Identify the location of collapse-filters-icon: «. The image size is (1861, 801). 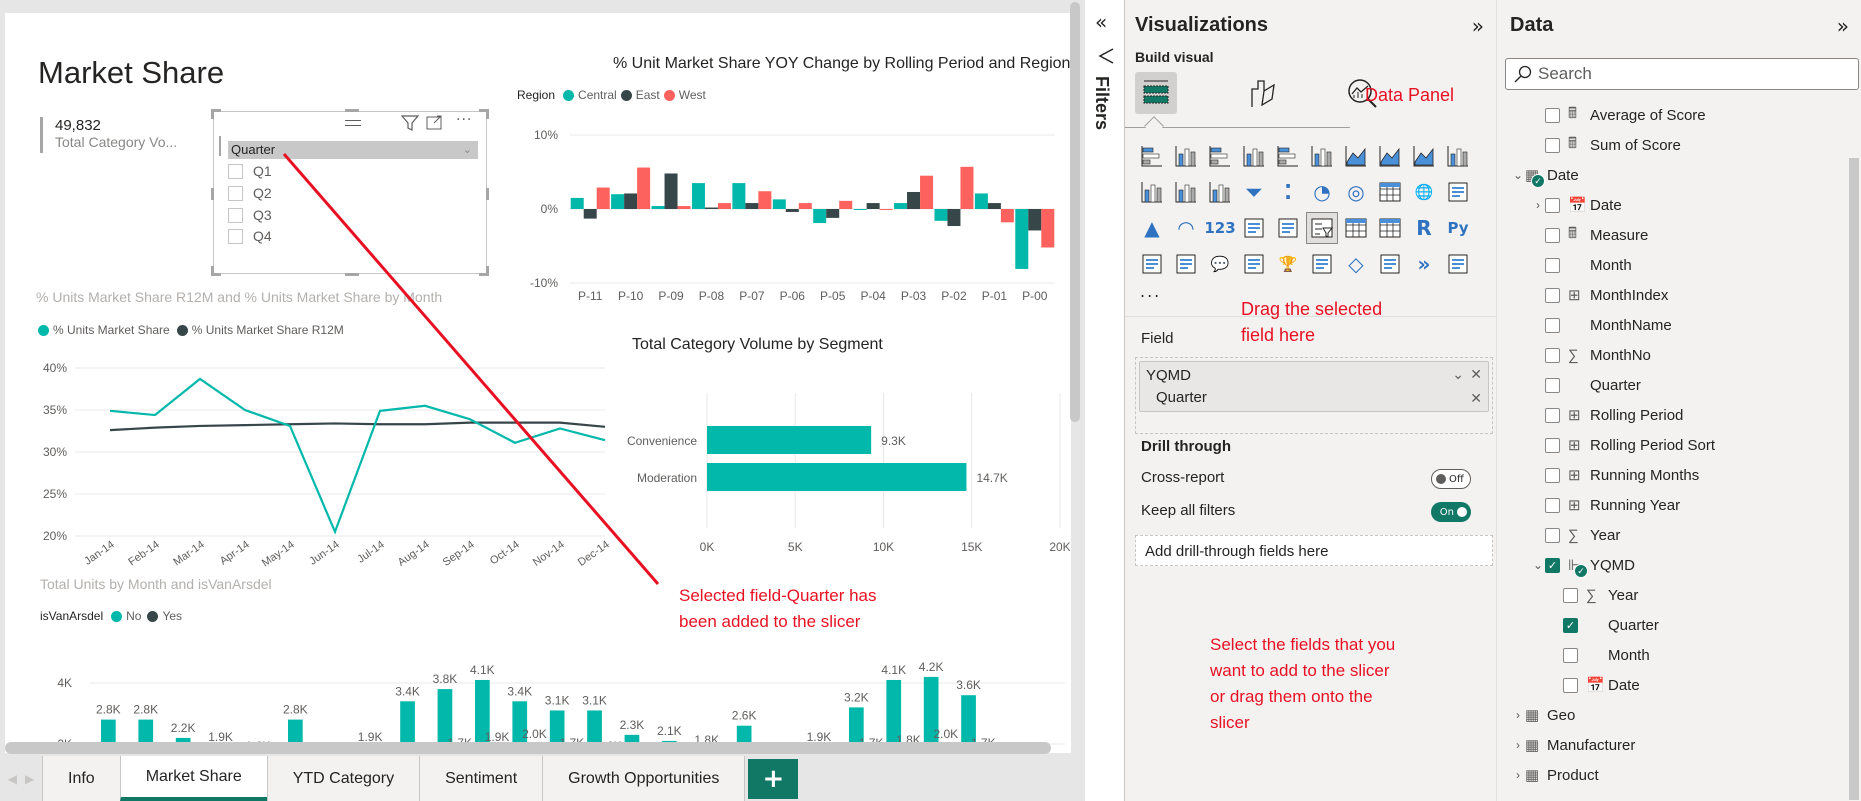
(1101, 22).